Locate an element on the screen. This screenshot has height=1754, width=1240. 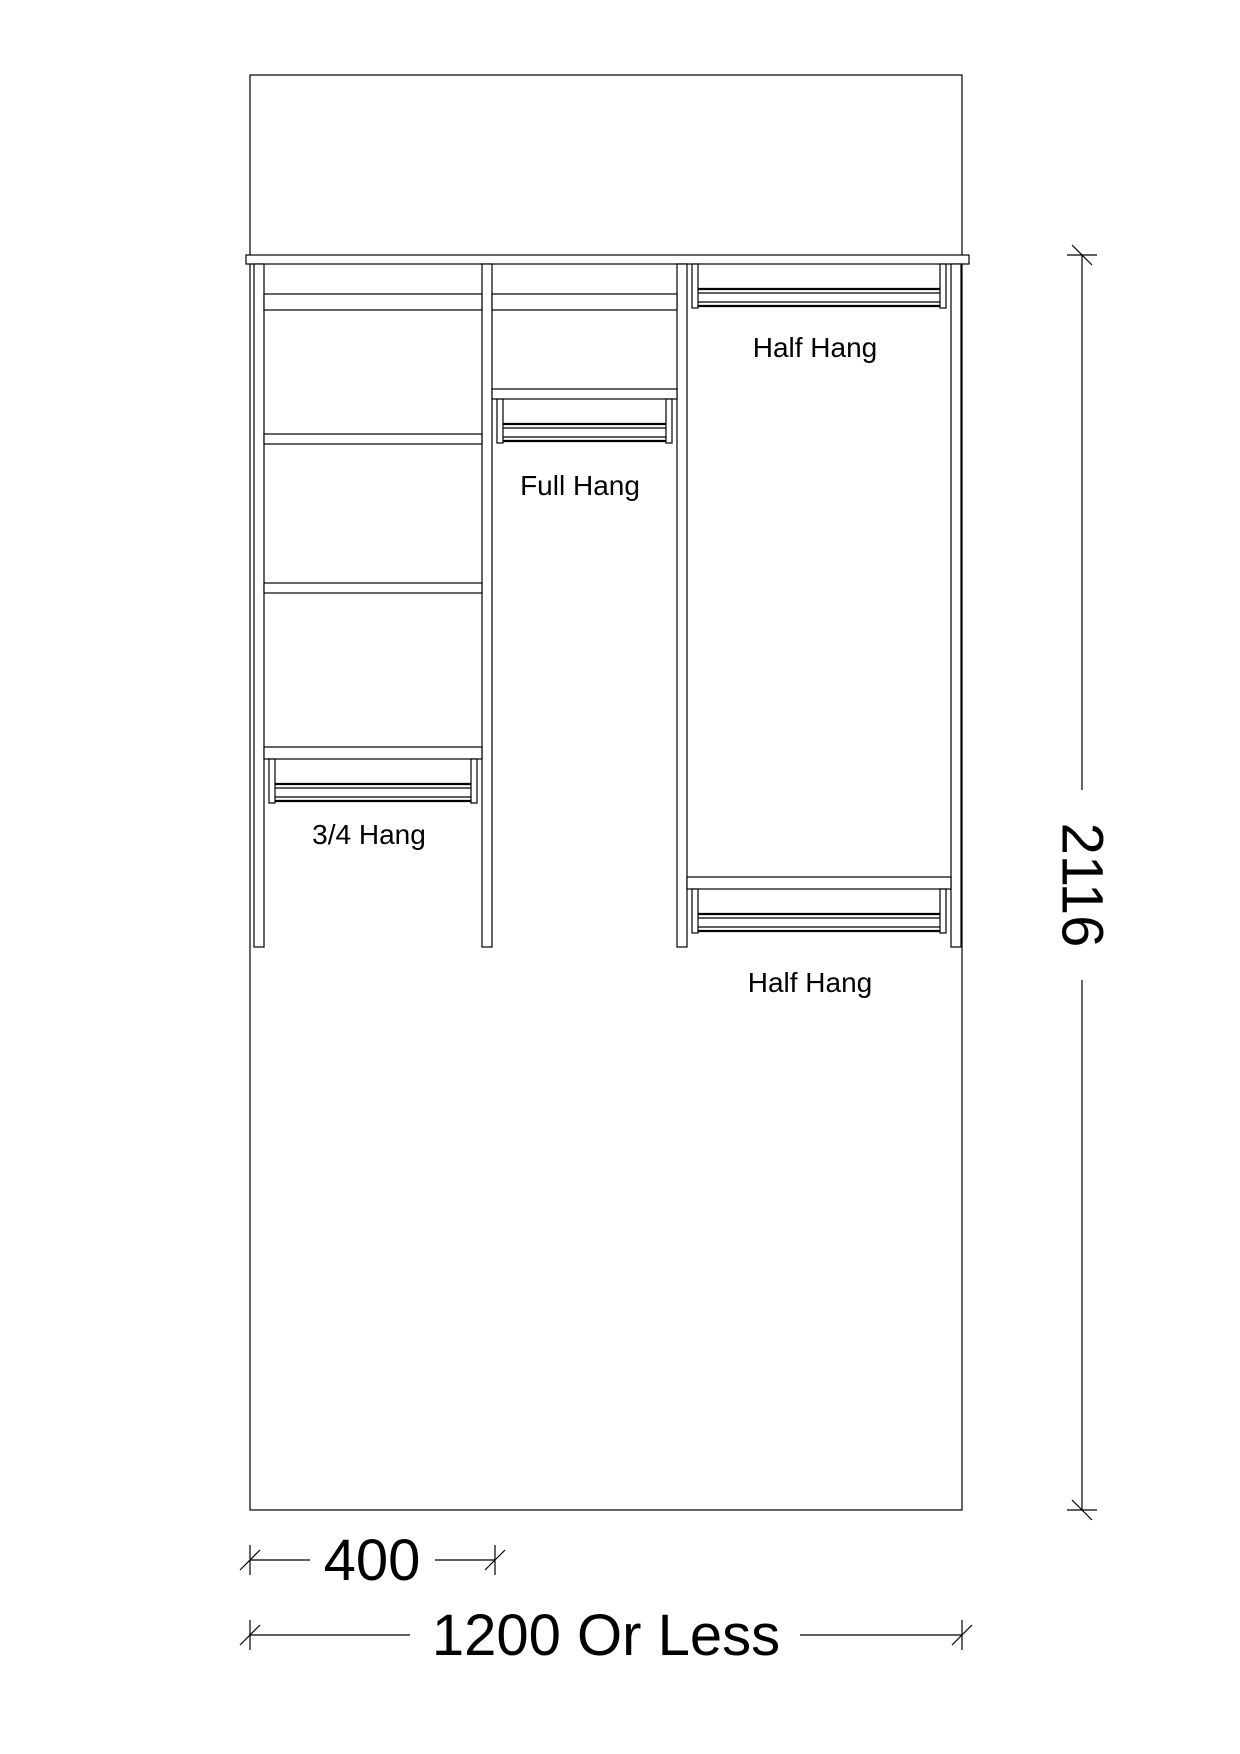
top-shelf is located at coordinates (607, 259).